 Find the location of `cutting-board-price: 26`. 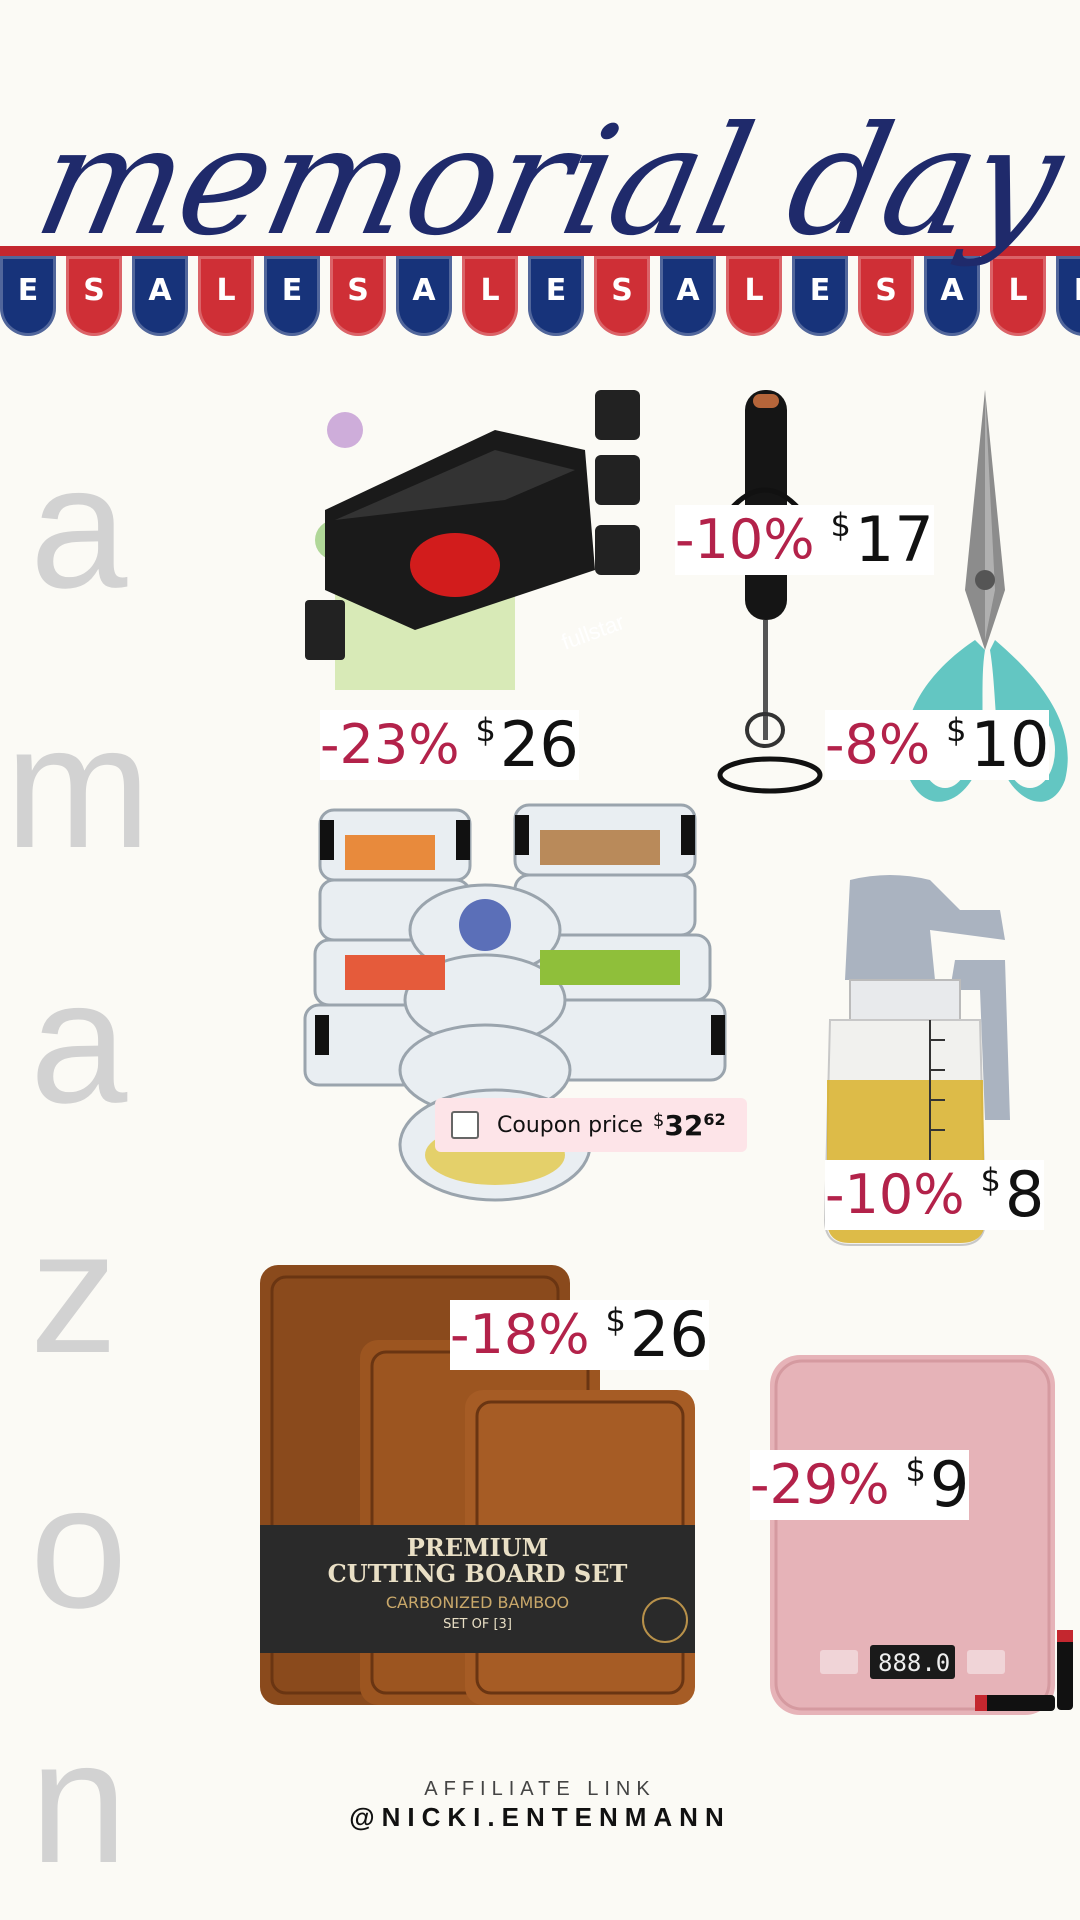

cutting-board-price: 26 is located at coordinates (669, 1334).